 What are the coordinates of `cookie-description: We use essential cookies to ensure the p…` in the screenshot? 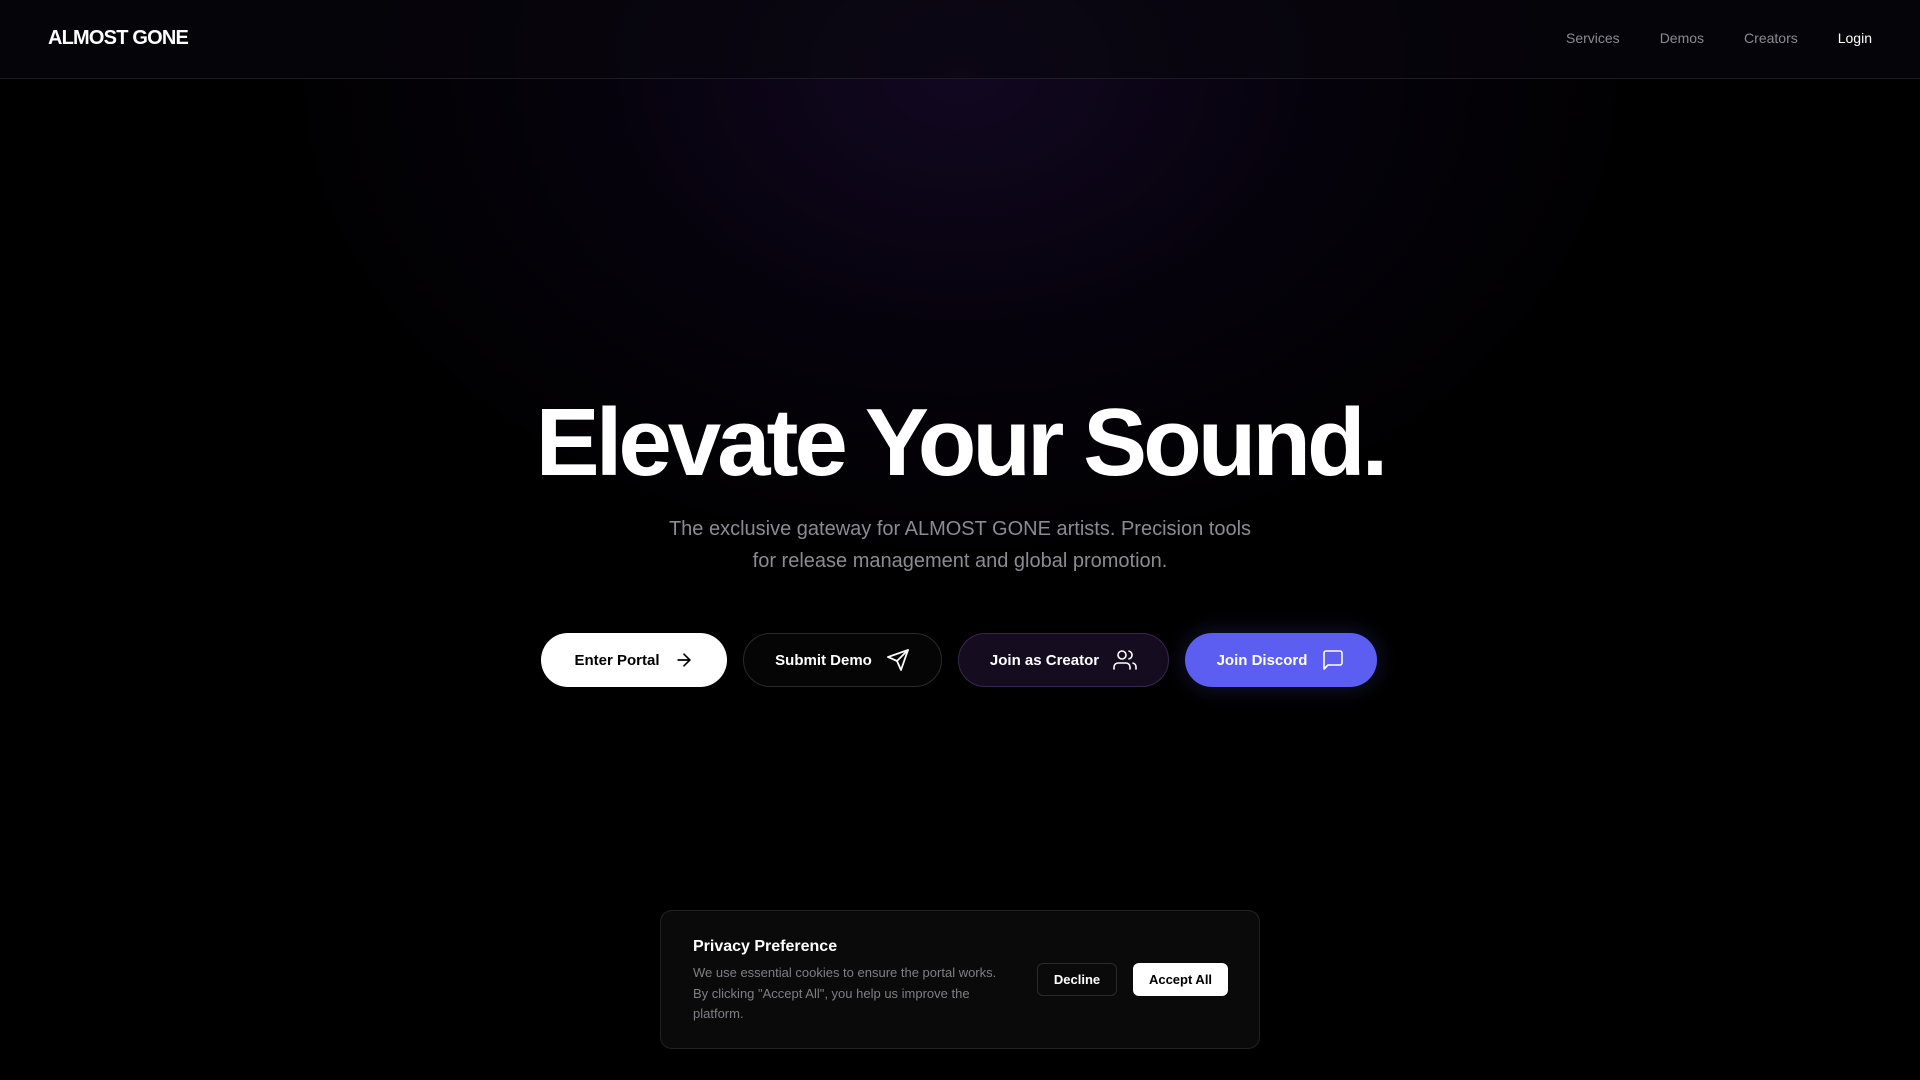 It's located at (845, 993).